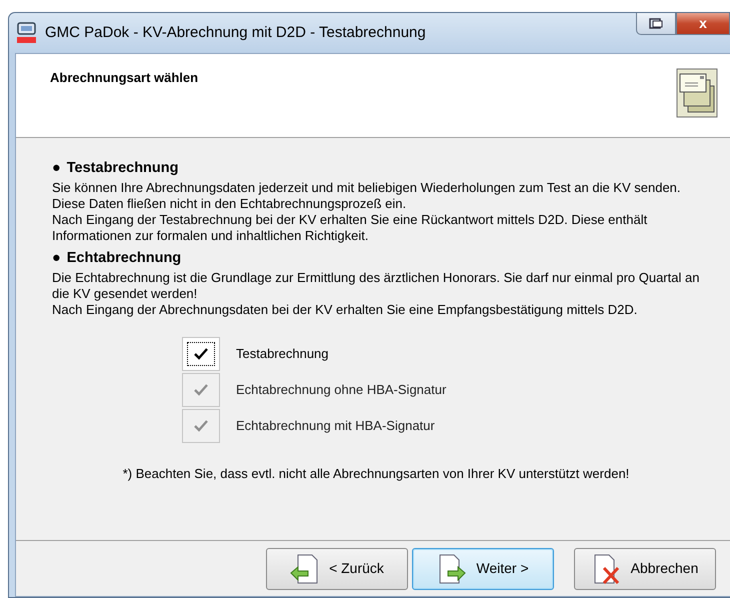 This screenshot has height=598, width=730. Describe the element at coordinates (235, 32) in the screenshot. I see `window-title: GMC PaDok - KV-Abrechnung mit D2D - Testabrechnung` at that location.